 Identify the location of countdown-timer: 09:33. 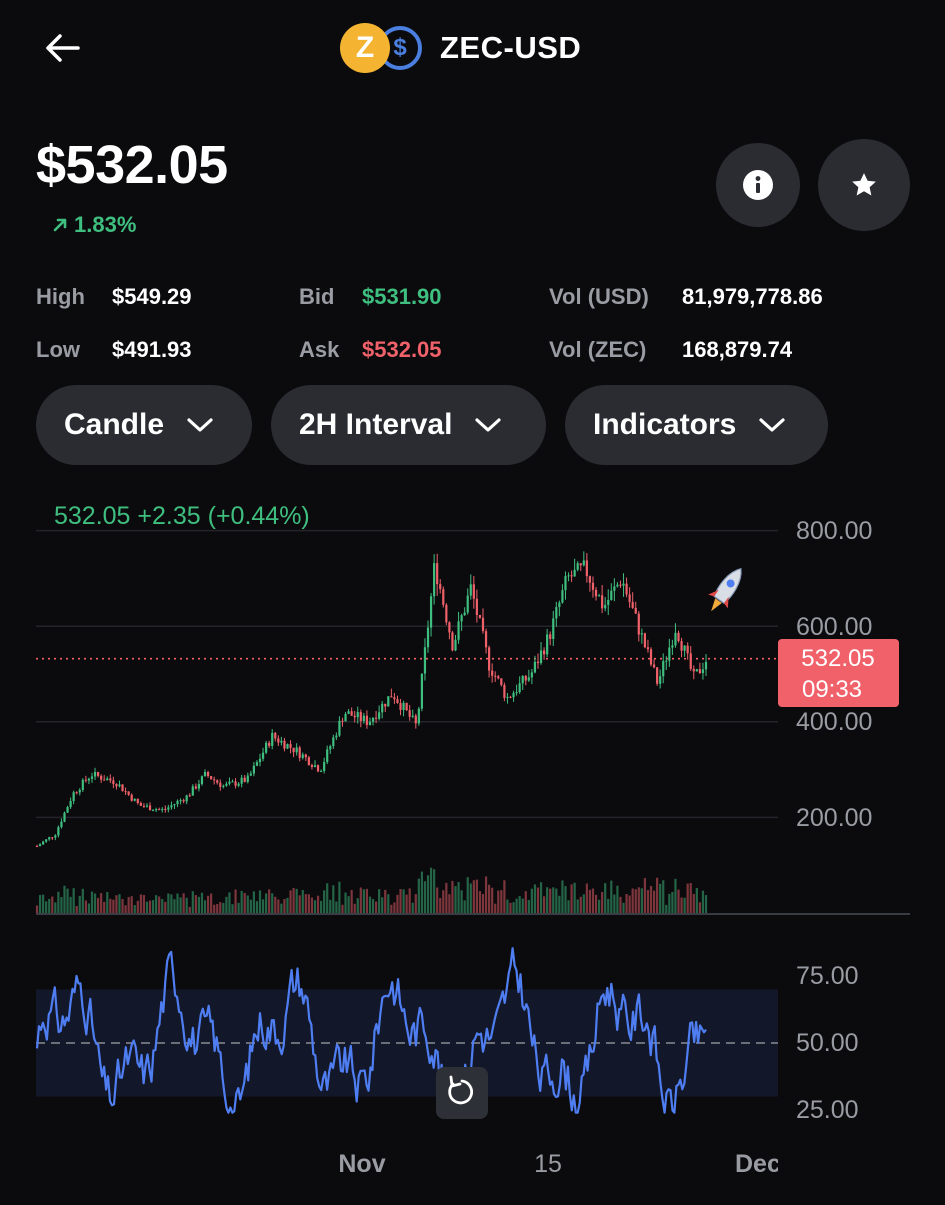
(832, 689).